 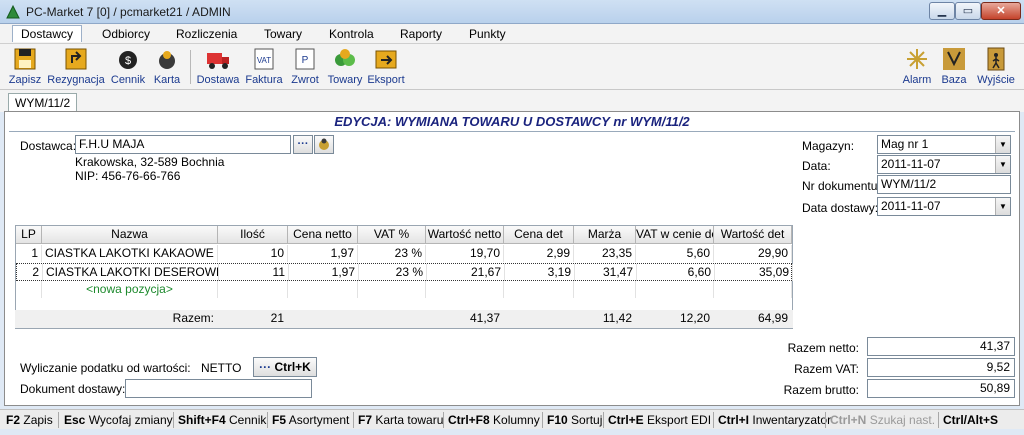 What do you see at coordinates (118, 420) in the screenshot?
I see `shortcut-cancel: Esc Wycofaj zmiany` at bounding box center [118, 420].